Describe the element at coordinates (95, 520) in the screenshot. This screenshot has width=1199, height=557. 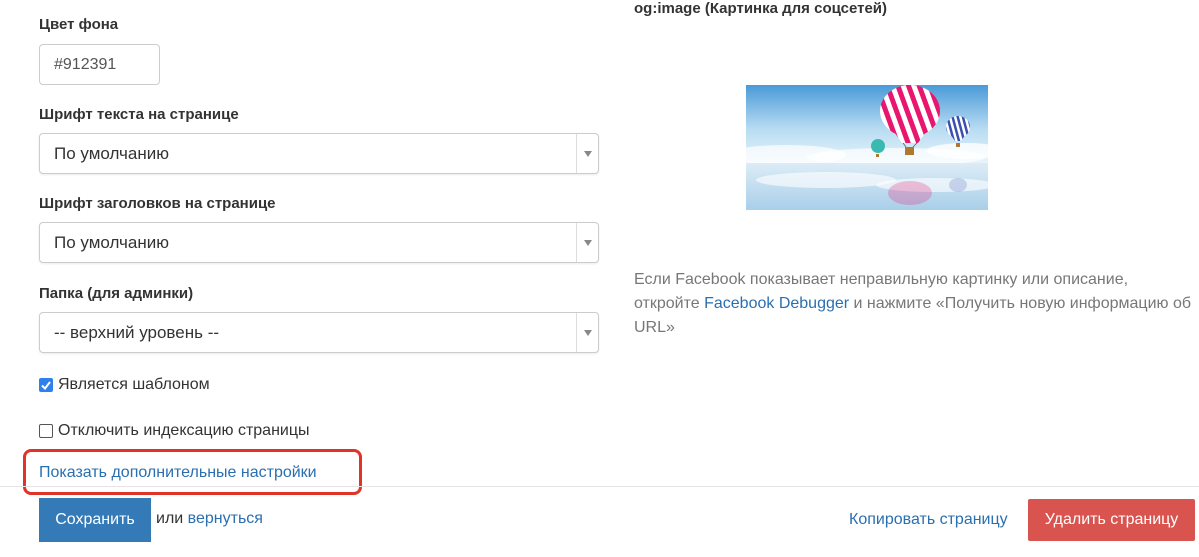
I see `save-button: Сохранить` at that location.